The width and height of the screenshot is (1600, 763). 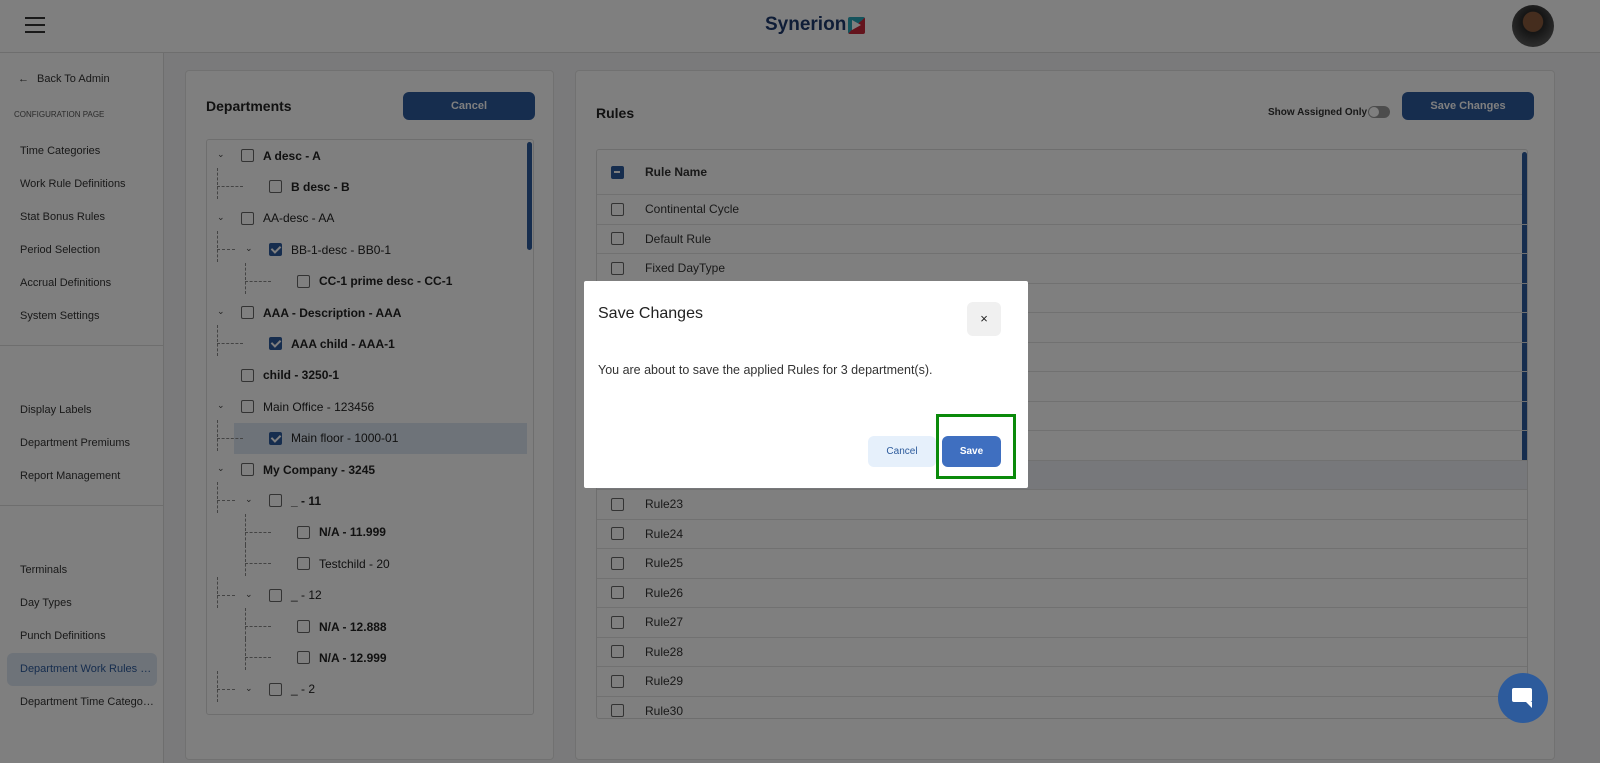 What do you see at coordinates (902, 451) in the screenshot?
I see `dialog-cancel-button: Cancel` at bounding box center [902, 451].